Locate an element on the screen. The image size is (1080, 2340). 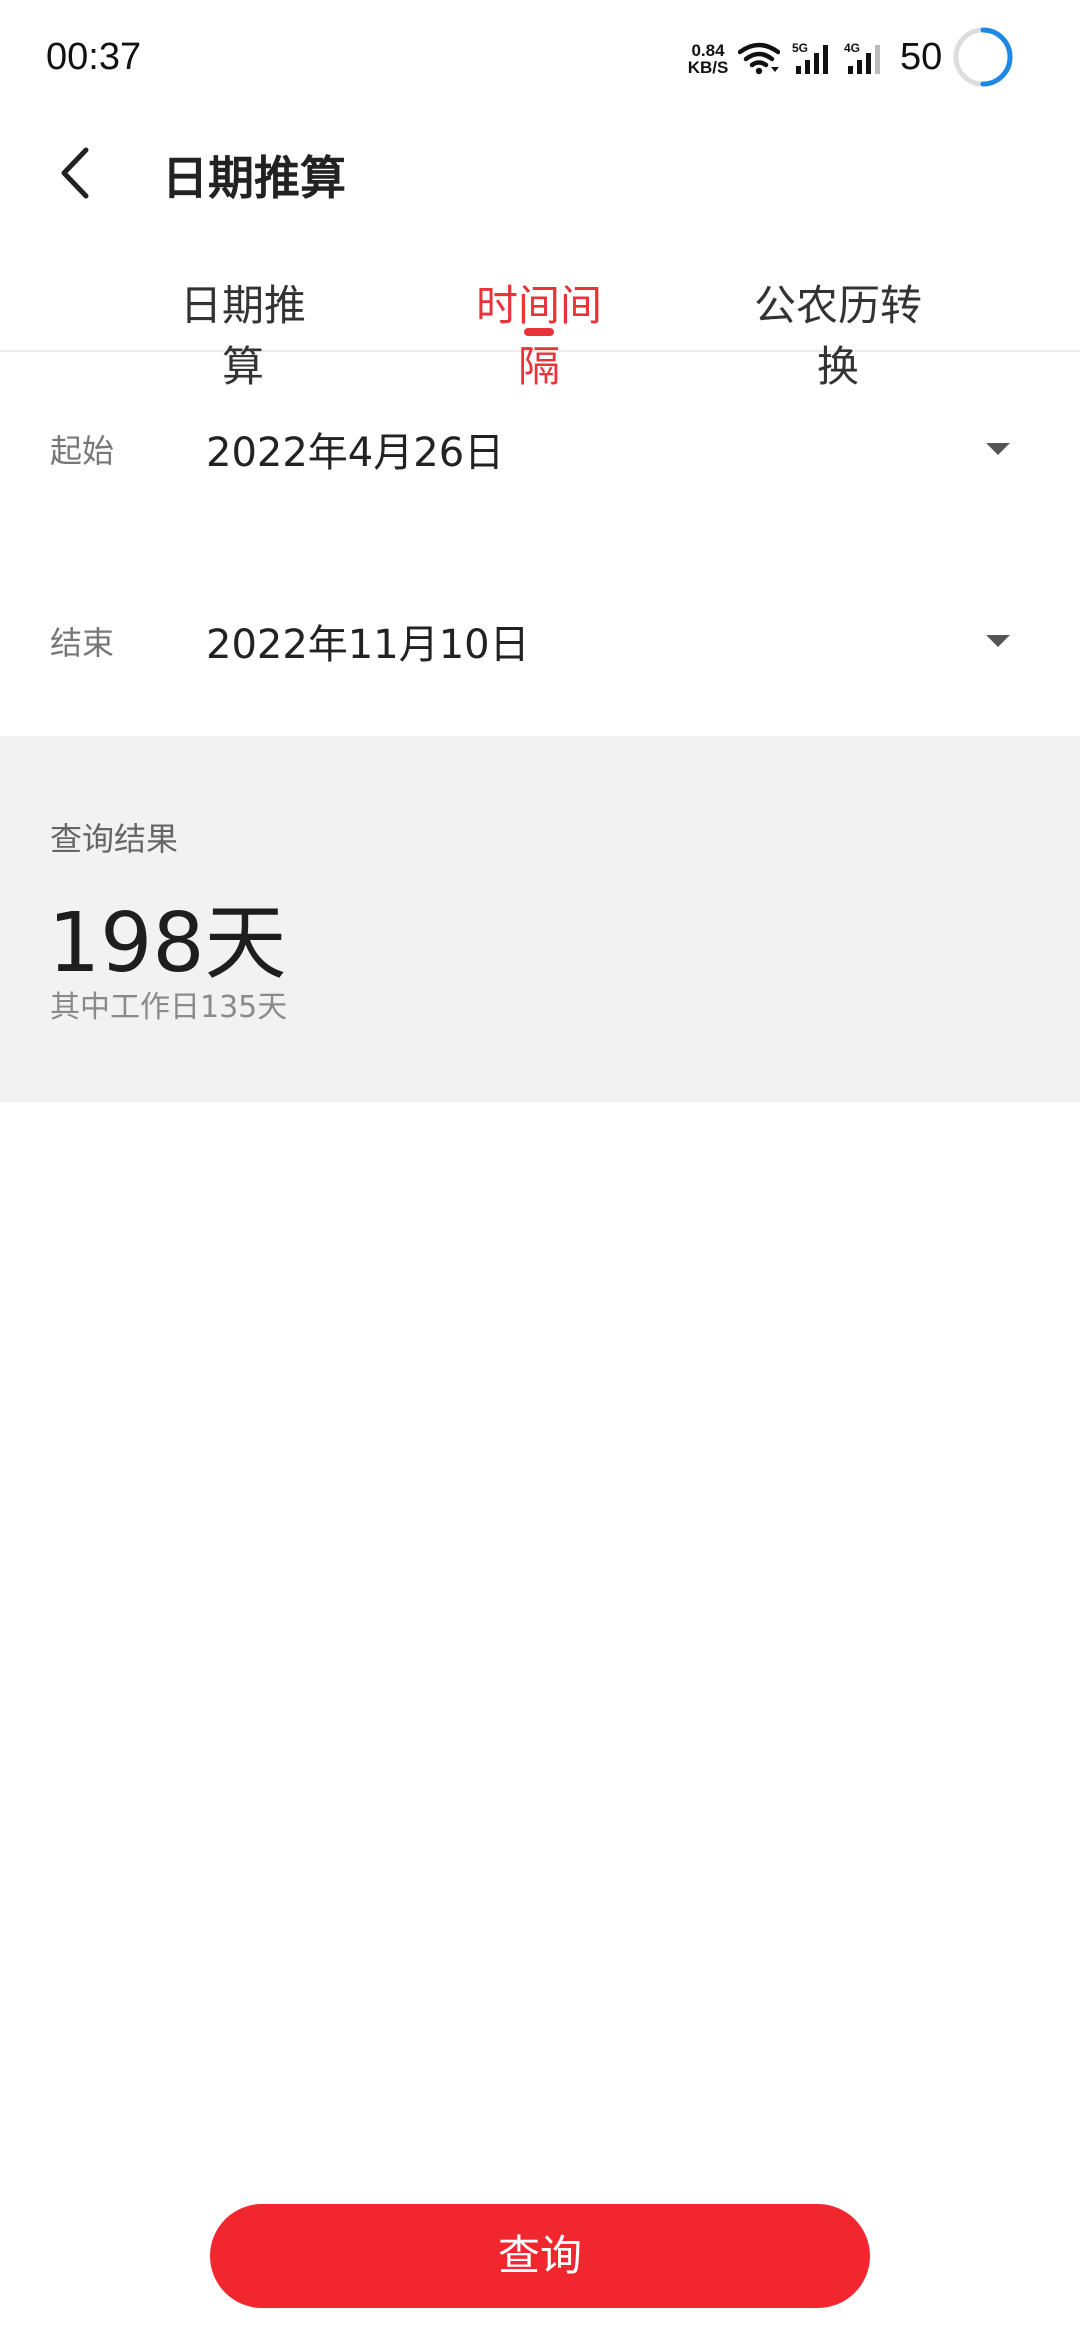
result-days: 198天 is located at coordinates (167, 943).